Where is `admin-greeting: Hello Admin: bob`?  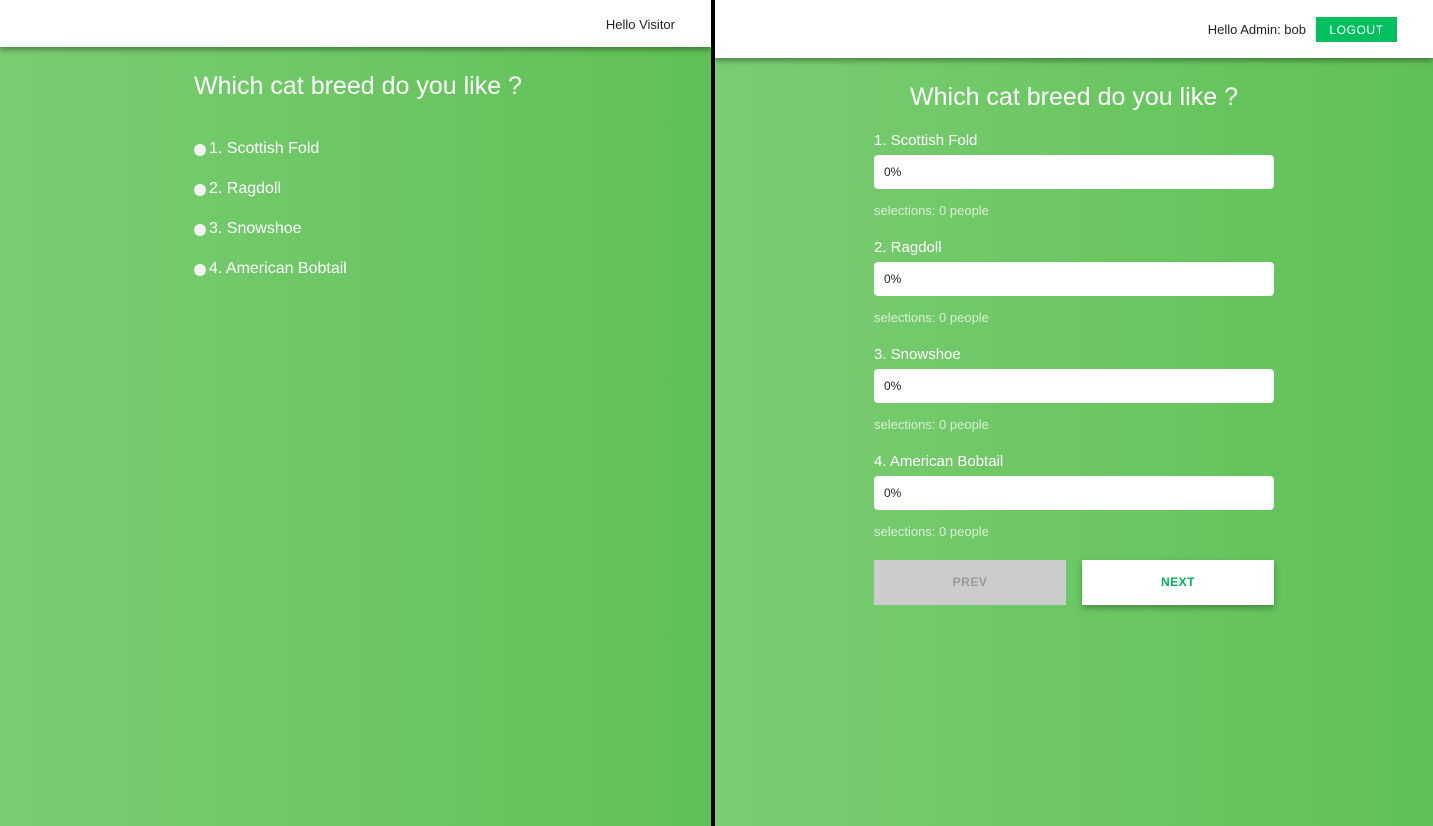
admin-greeting: Hello Admin: bob is located at coordinates (1256, 29).